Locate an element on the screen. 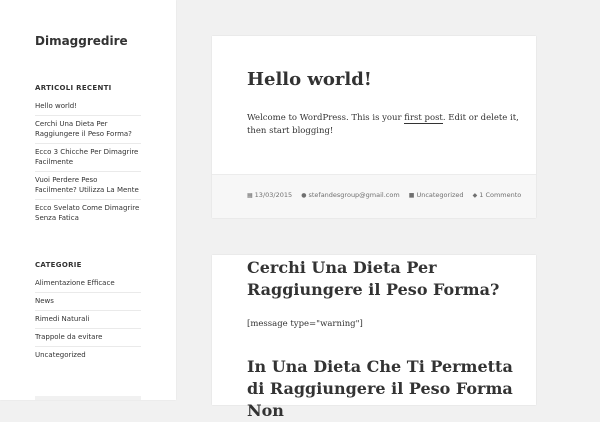 The image size is (600, 422). post-text-before: Welcome to WordPress. This is your is located at coordinates (326, 118).